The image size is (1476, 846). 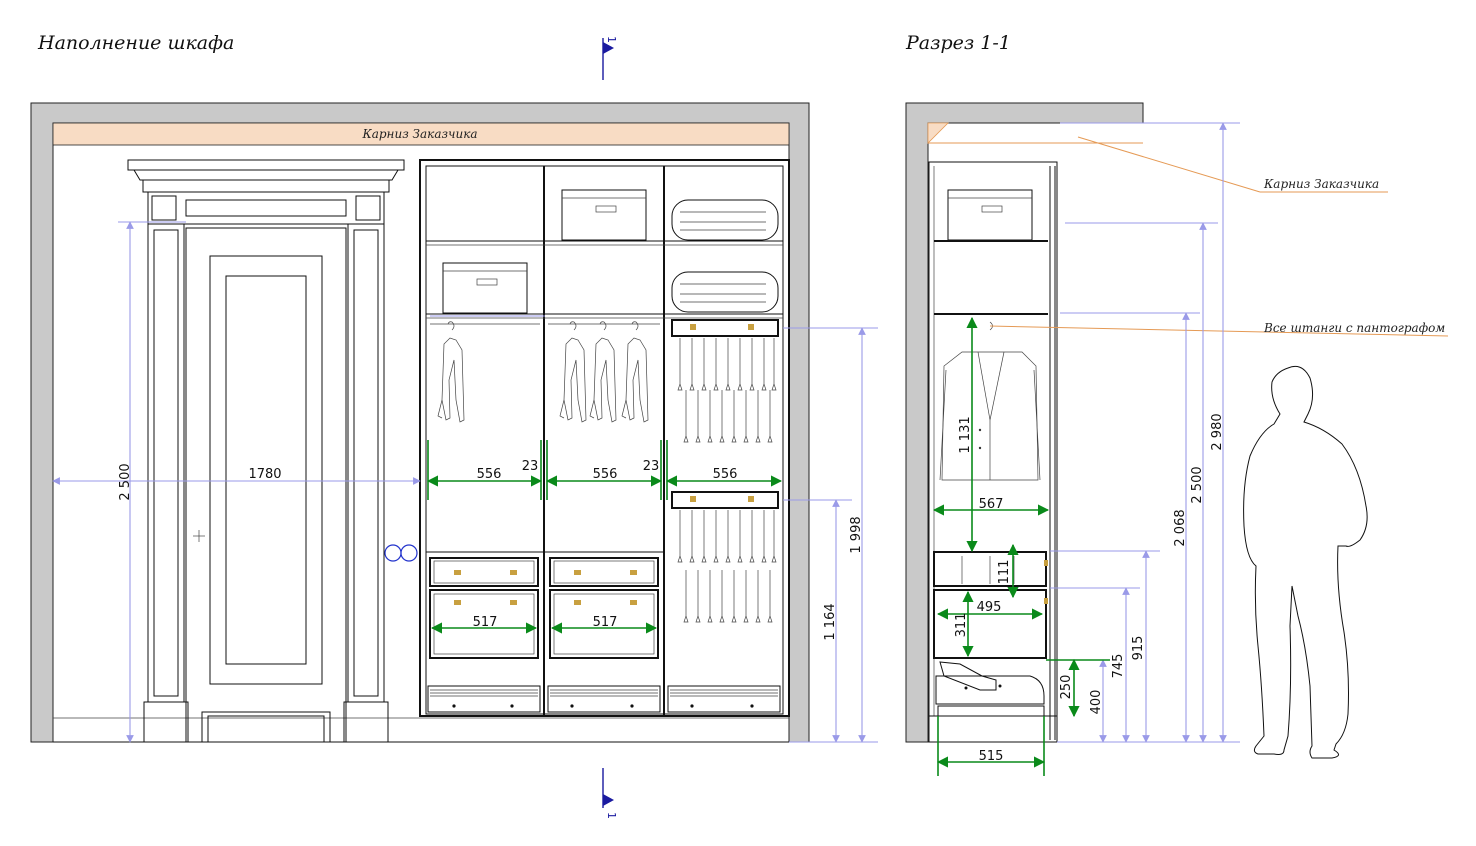 I want to click on wardrobe-section-body, so click(x=993, y=452).